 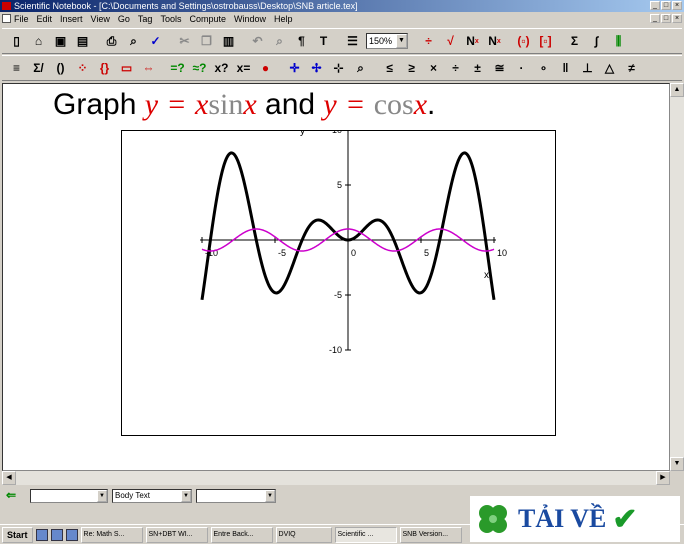 I want to click on view-icon: ☰, so click(x=352, y=41).